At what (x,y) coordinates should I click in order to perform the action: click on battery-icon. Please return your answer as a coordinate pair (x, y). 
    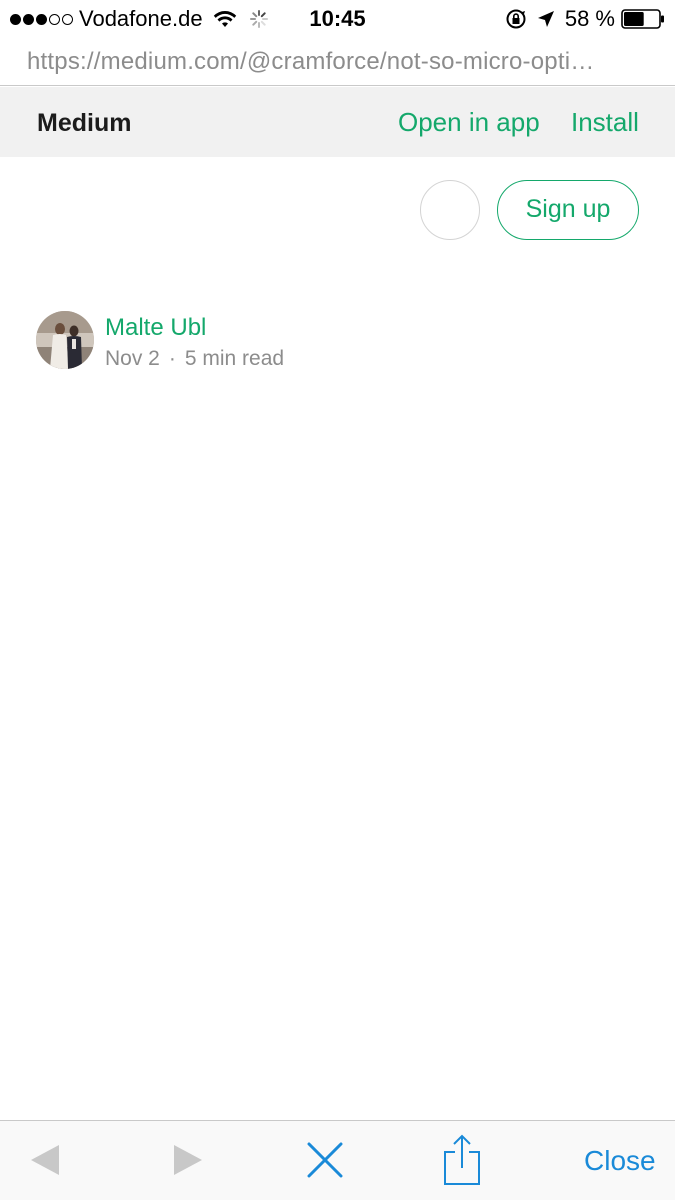
    Looking at the image, I should click on (642, 19).